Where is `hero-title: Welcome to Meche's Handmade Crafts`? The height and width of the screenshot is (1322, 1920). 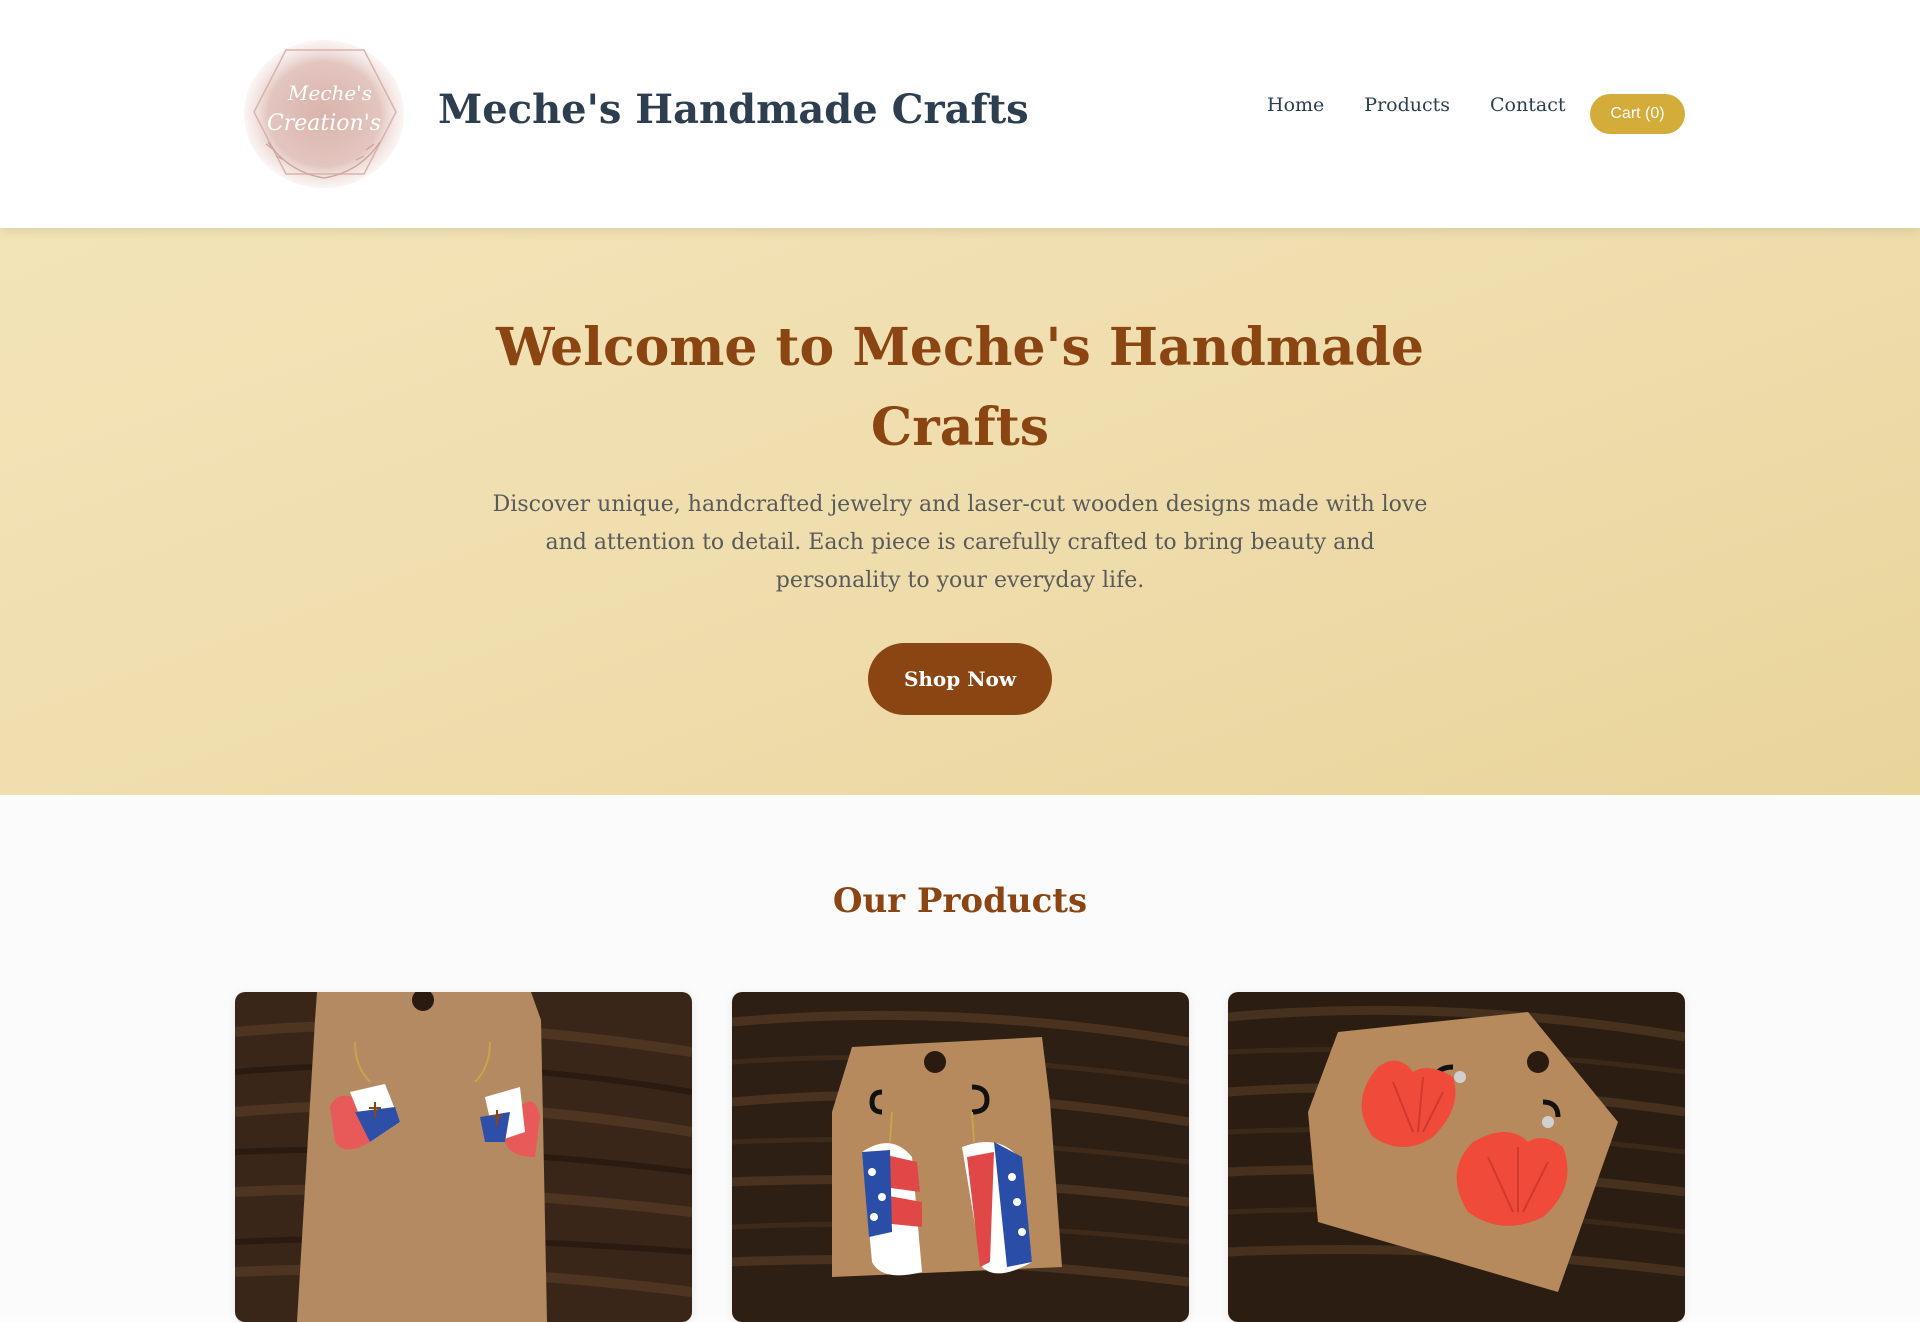 hero-title: Welcome to Meche's Handmade Crafts is located at coordinates (959, 387).